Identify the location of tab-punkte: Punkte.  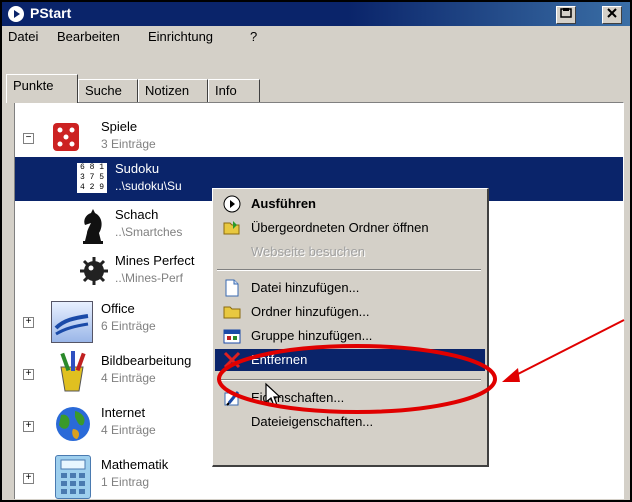
(42, 88).